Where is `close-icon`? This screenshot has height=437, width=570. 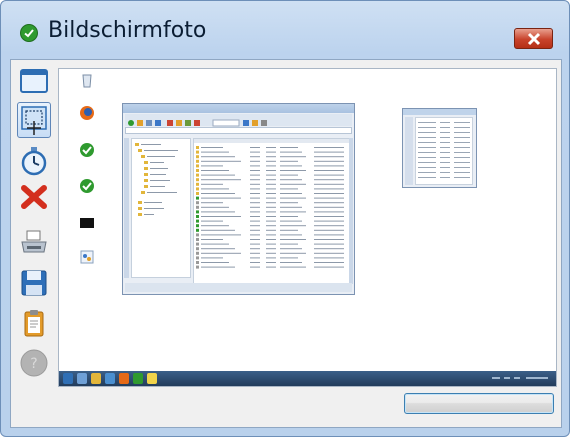 close-icon is located at coordinates (534, 39).